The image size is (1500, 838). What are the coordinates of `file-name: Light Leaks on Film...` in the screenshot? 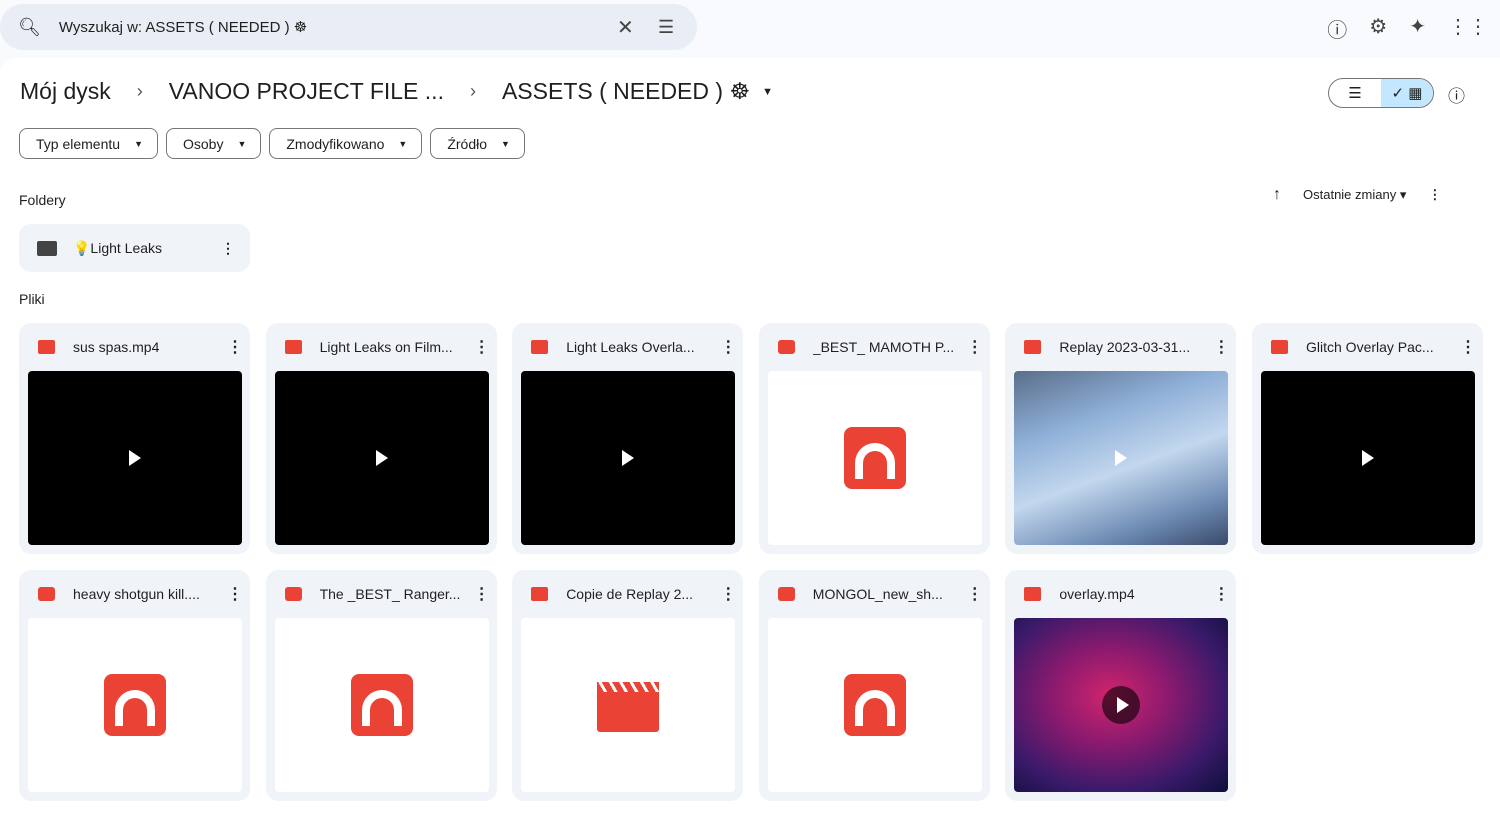 It's located at (386, 347).